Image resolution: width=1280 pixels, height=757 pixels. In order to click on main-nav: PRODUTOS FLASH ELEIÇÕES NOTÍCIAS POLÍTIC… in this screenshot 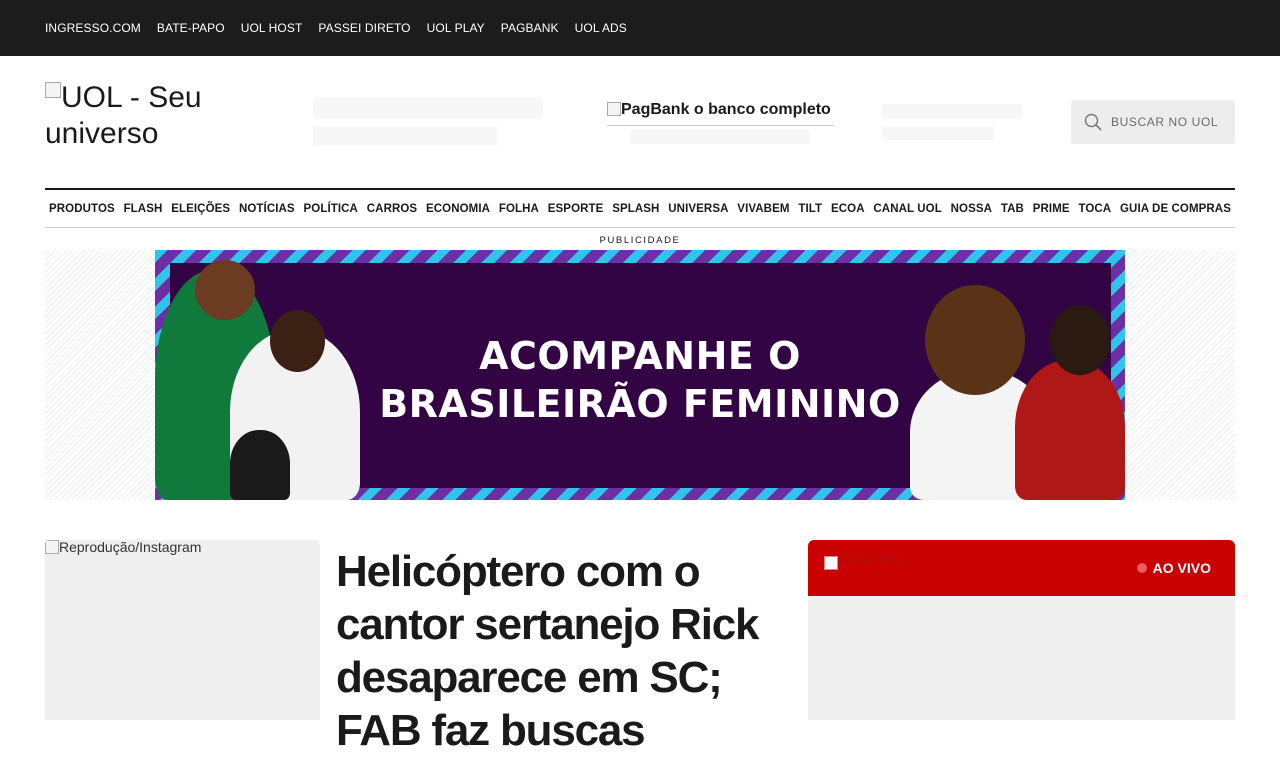, I will do `click(640, 208)`.